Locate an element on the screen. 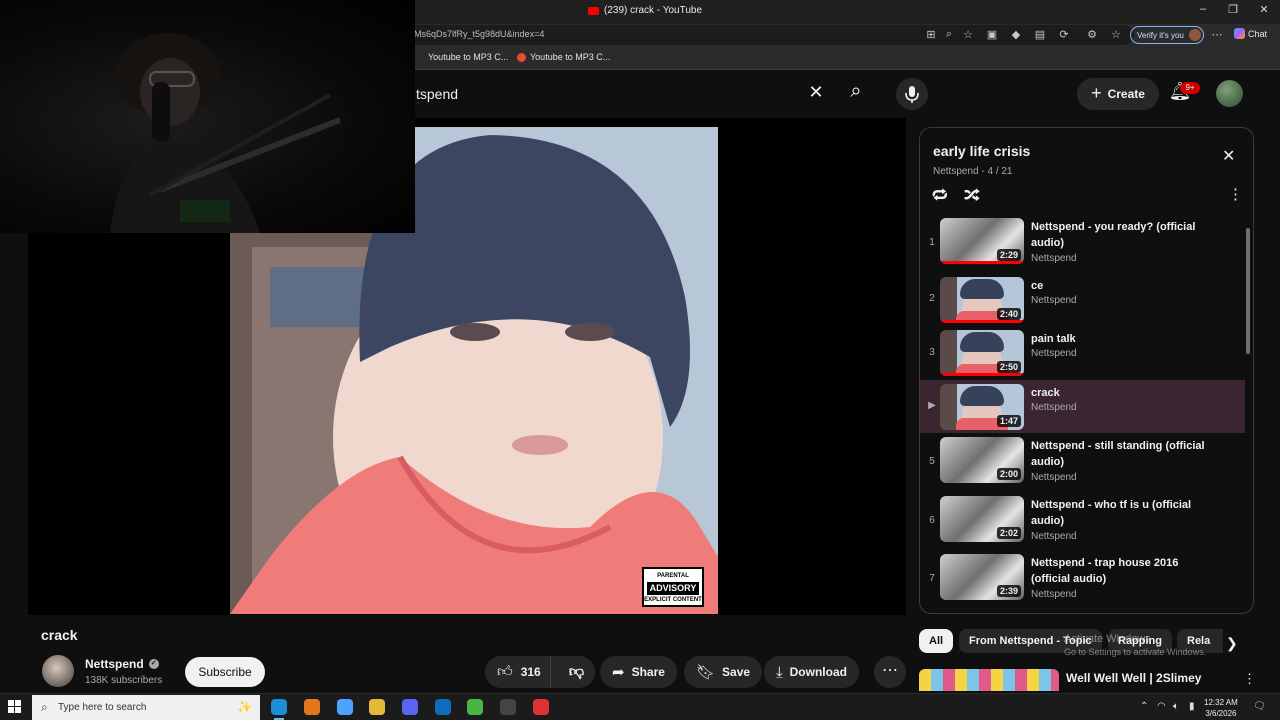 Image resolution: width=1280 pixels, height=720 pixels. utorrent-icon is located at coordinates (475, 707).